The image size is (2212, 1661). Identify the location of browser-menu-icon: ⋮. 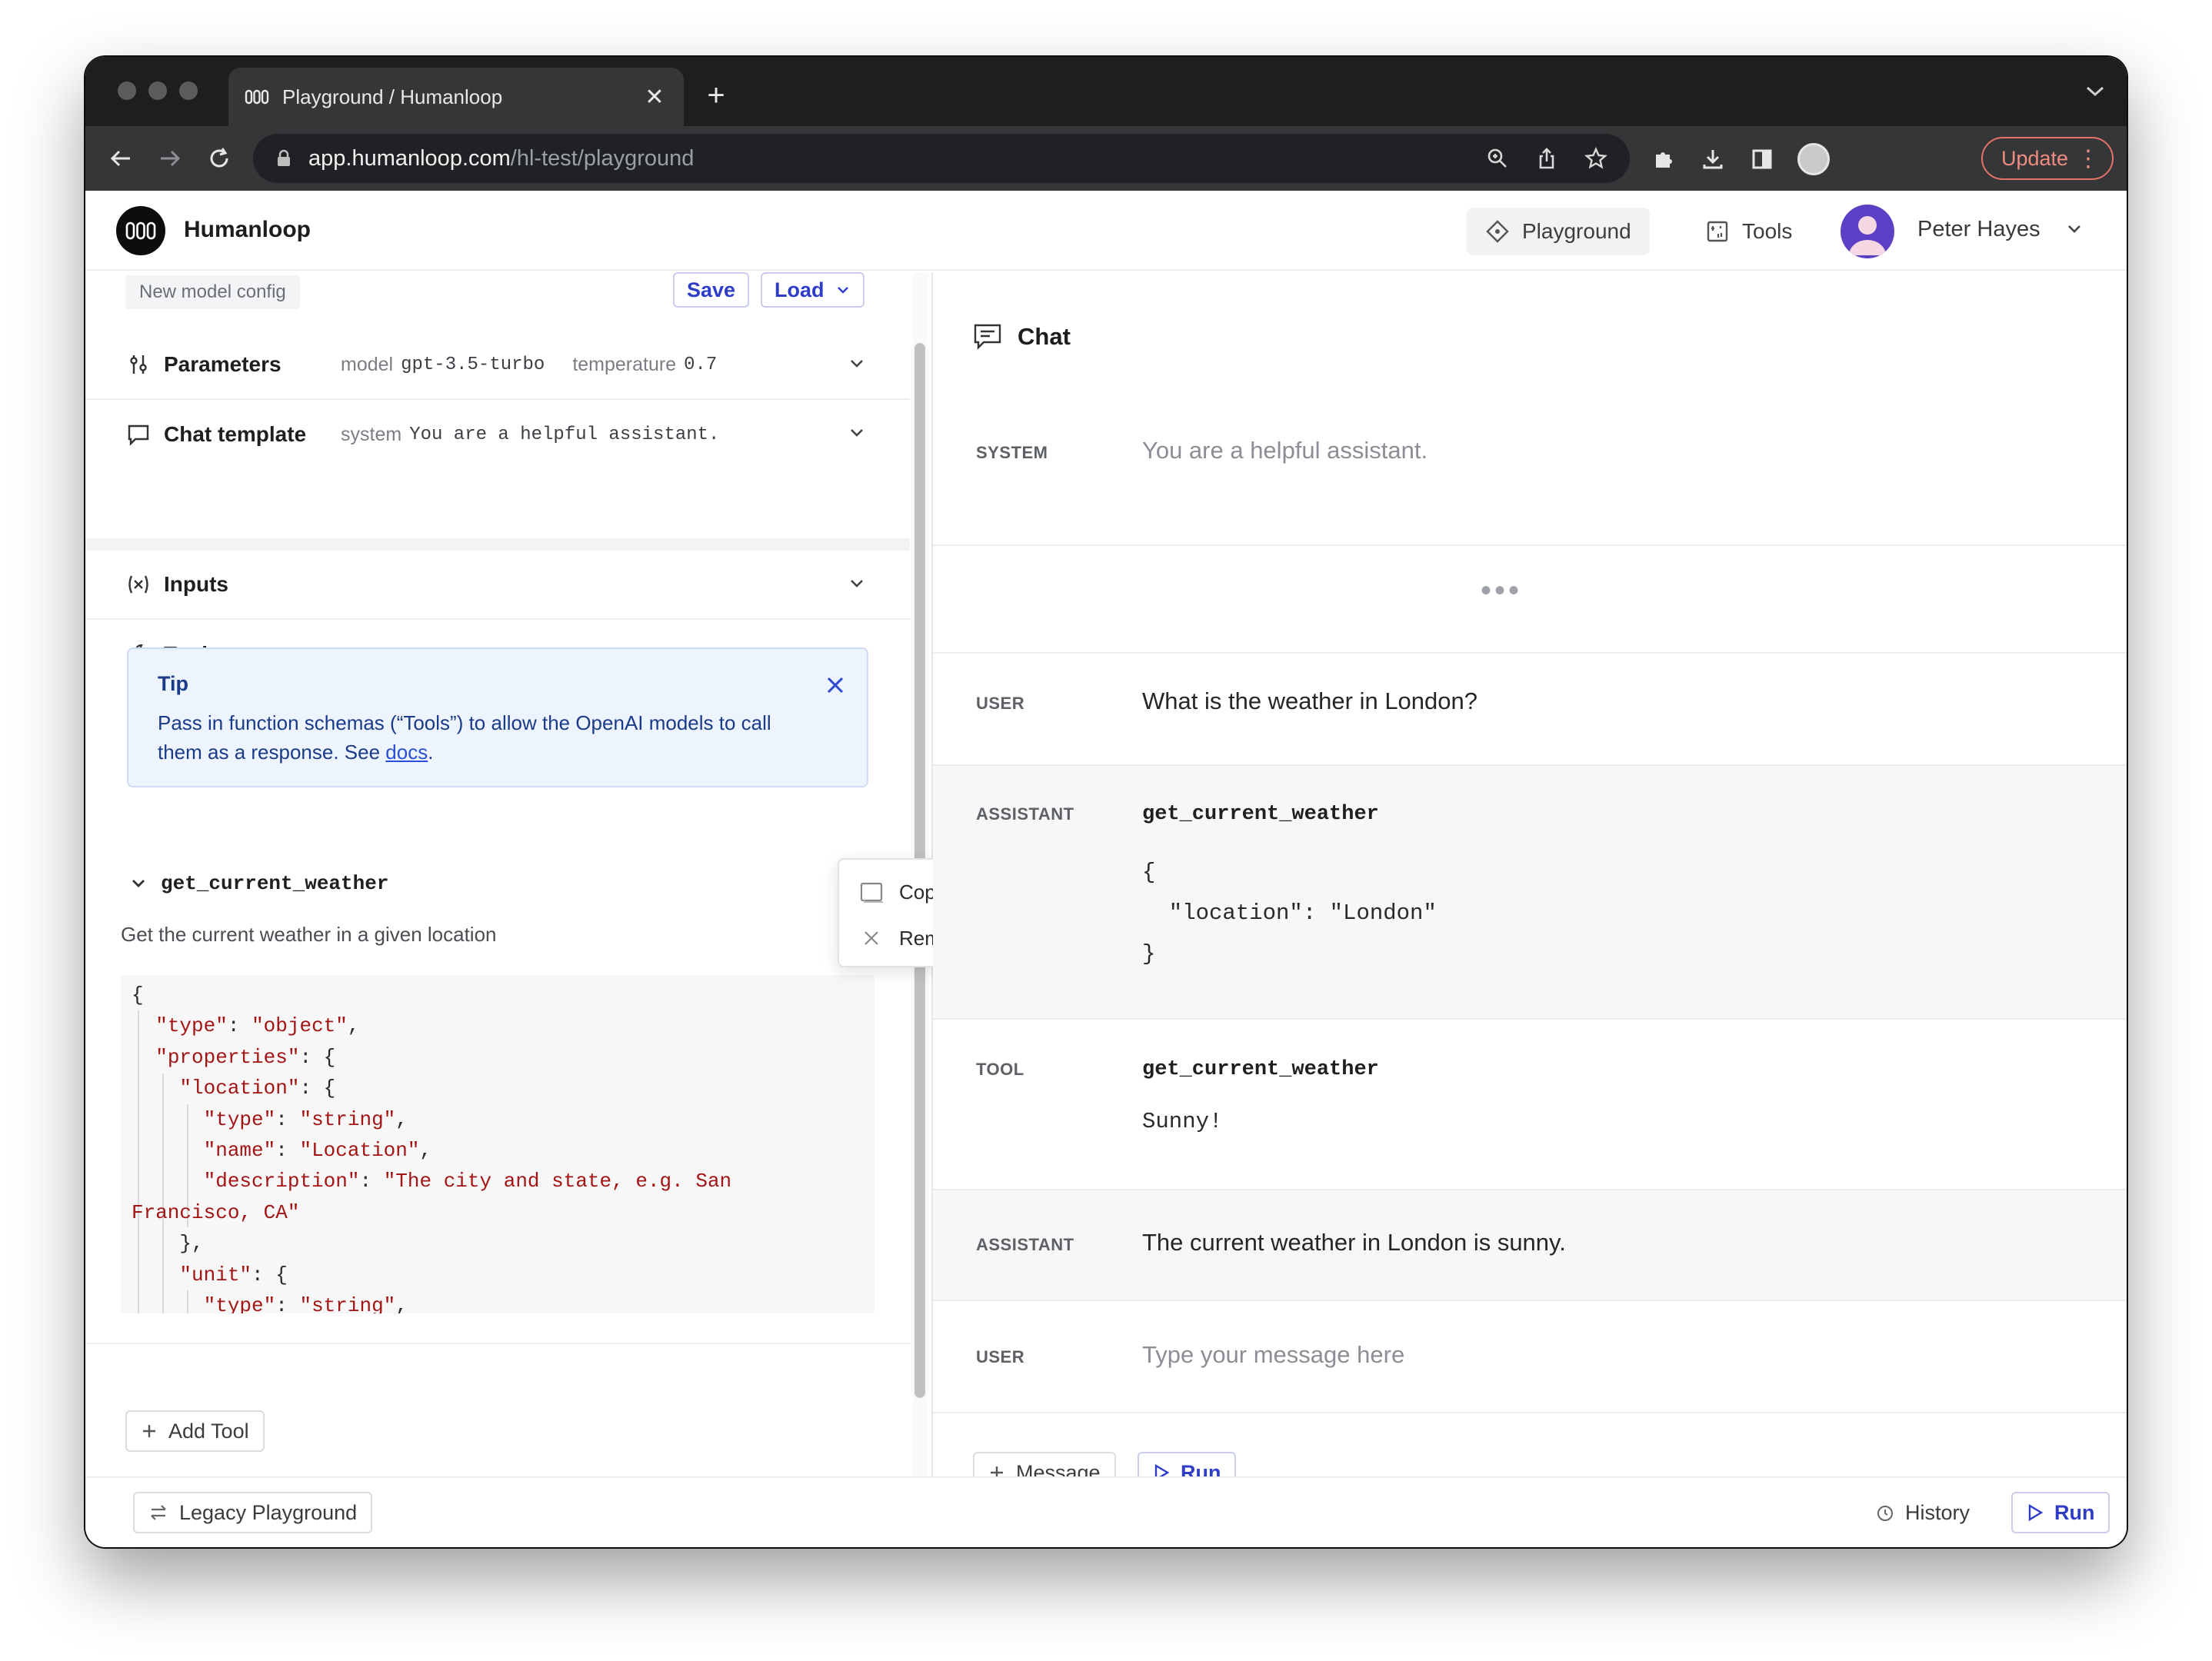
(2088, 158).